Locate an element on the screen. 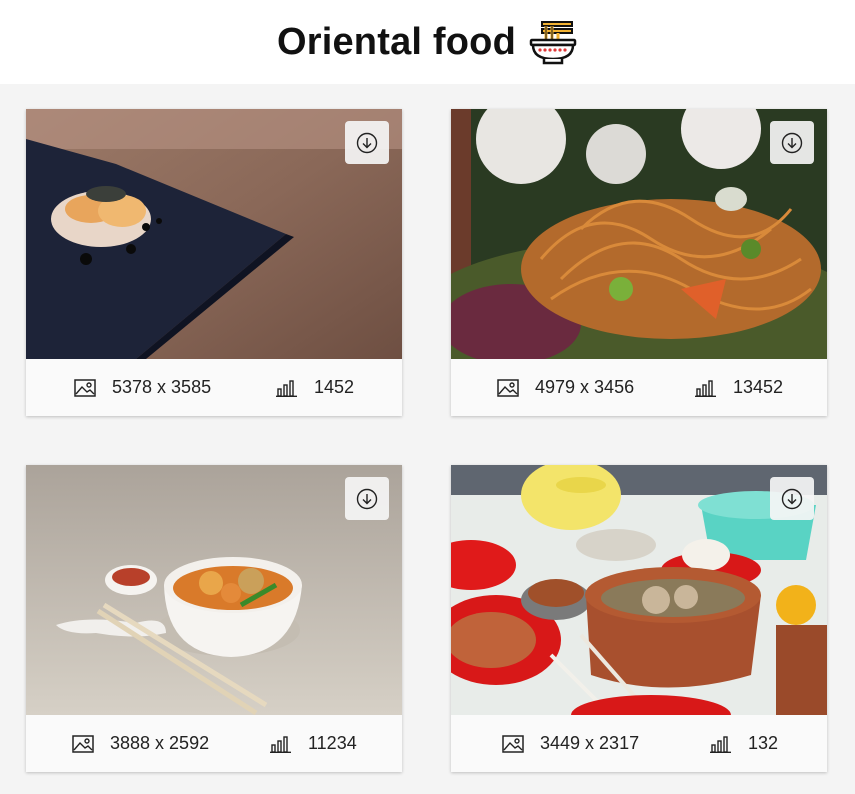  card-footer: 3449 x 2317 132 is located at coordinates (639, 743).